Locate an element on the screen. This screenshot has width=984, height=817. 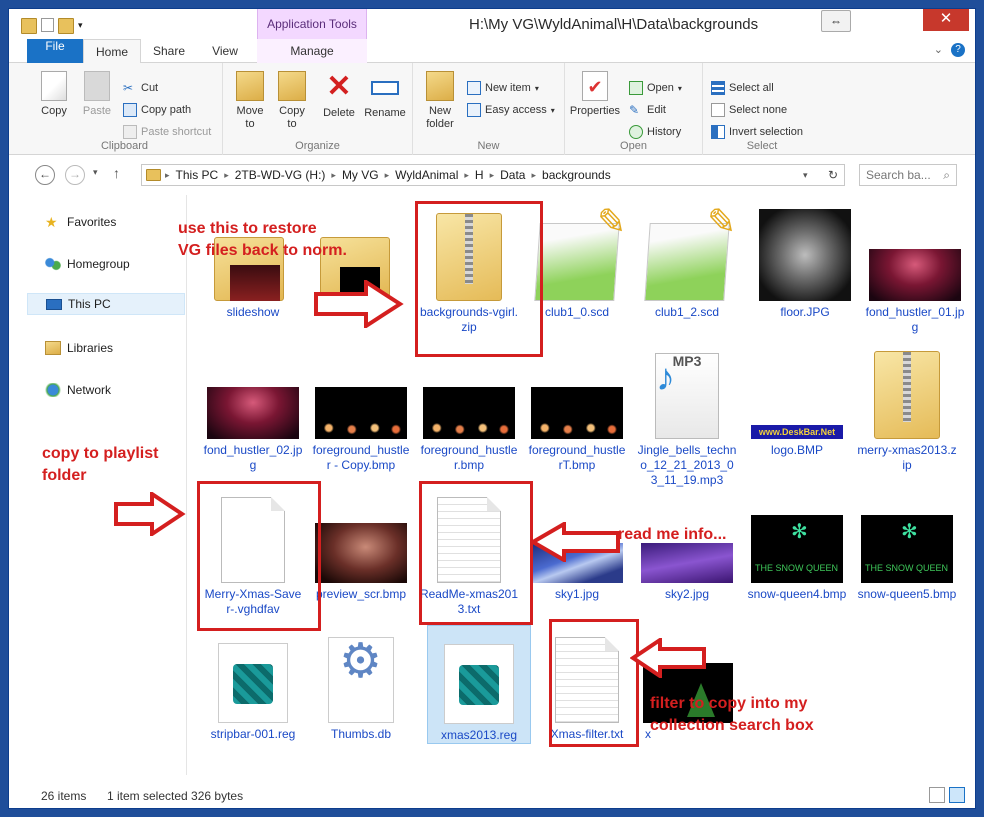
new-item-button: New item ▾ is located at coordinates (503, 88).